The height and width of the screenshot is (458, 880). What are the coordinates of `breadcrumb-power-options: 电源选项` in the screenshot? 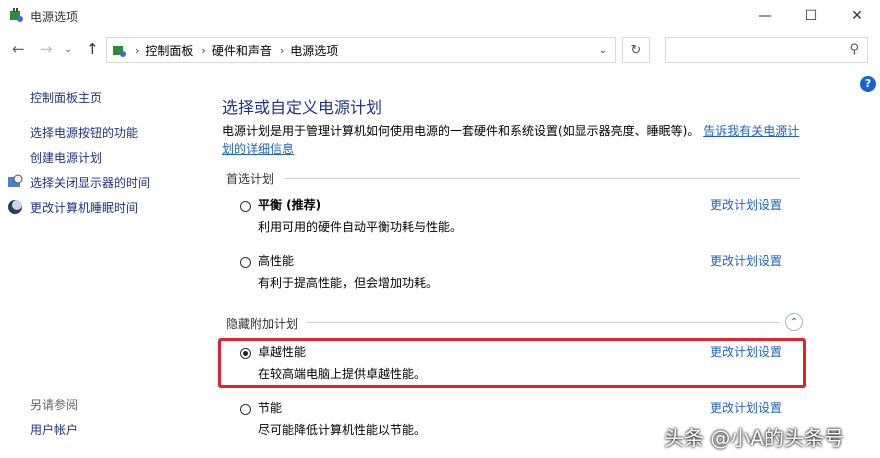 It's located at (314, 50).